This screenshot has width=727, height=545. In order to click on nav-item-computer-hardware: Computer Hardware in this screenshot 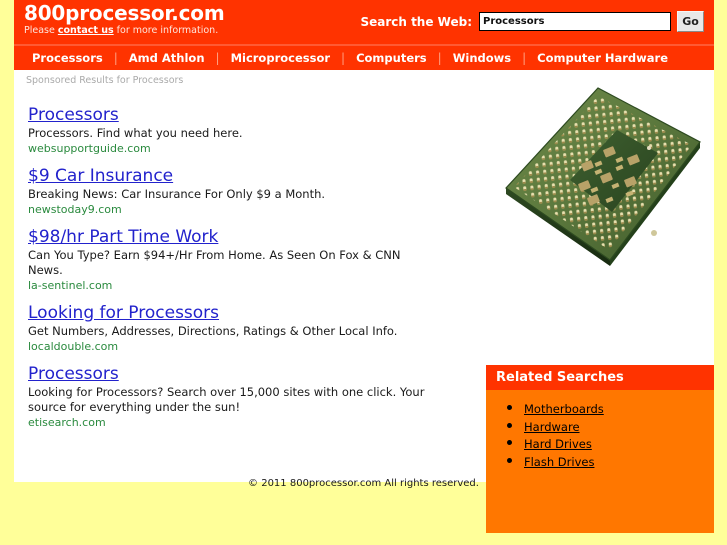, I will do `click(602, 58)`.